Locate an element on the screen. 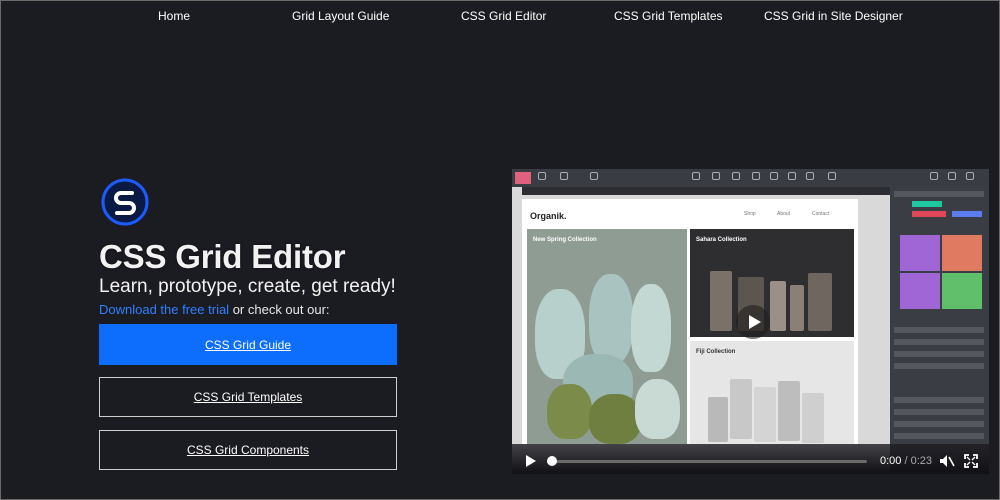 This screenshot has height=500, width=1000. site-brand: Organik. is located at coordinates (548, 216).